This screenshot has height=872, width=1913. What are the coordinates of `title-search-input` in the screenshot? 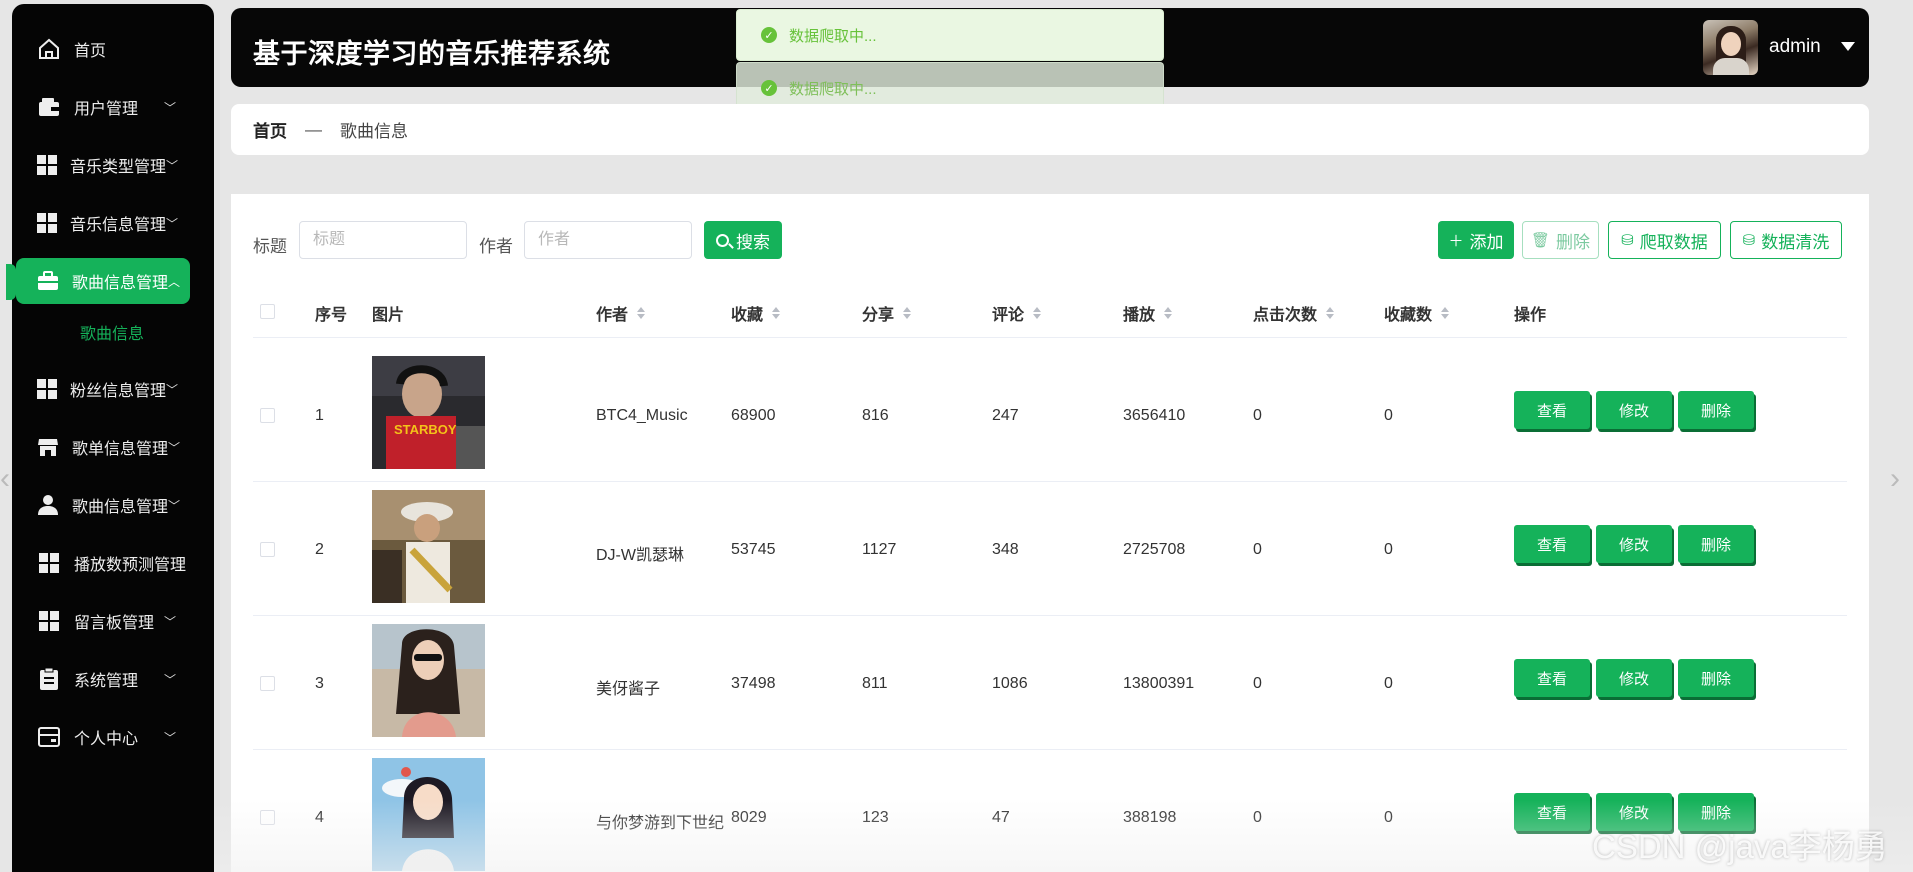 It's located at (383, 240).